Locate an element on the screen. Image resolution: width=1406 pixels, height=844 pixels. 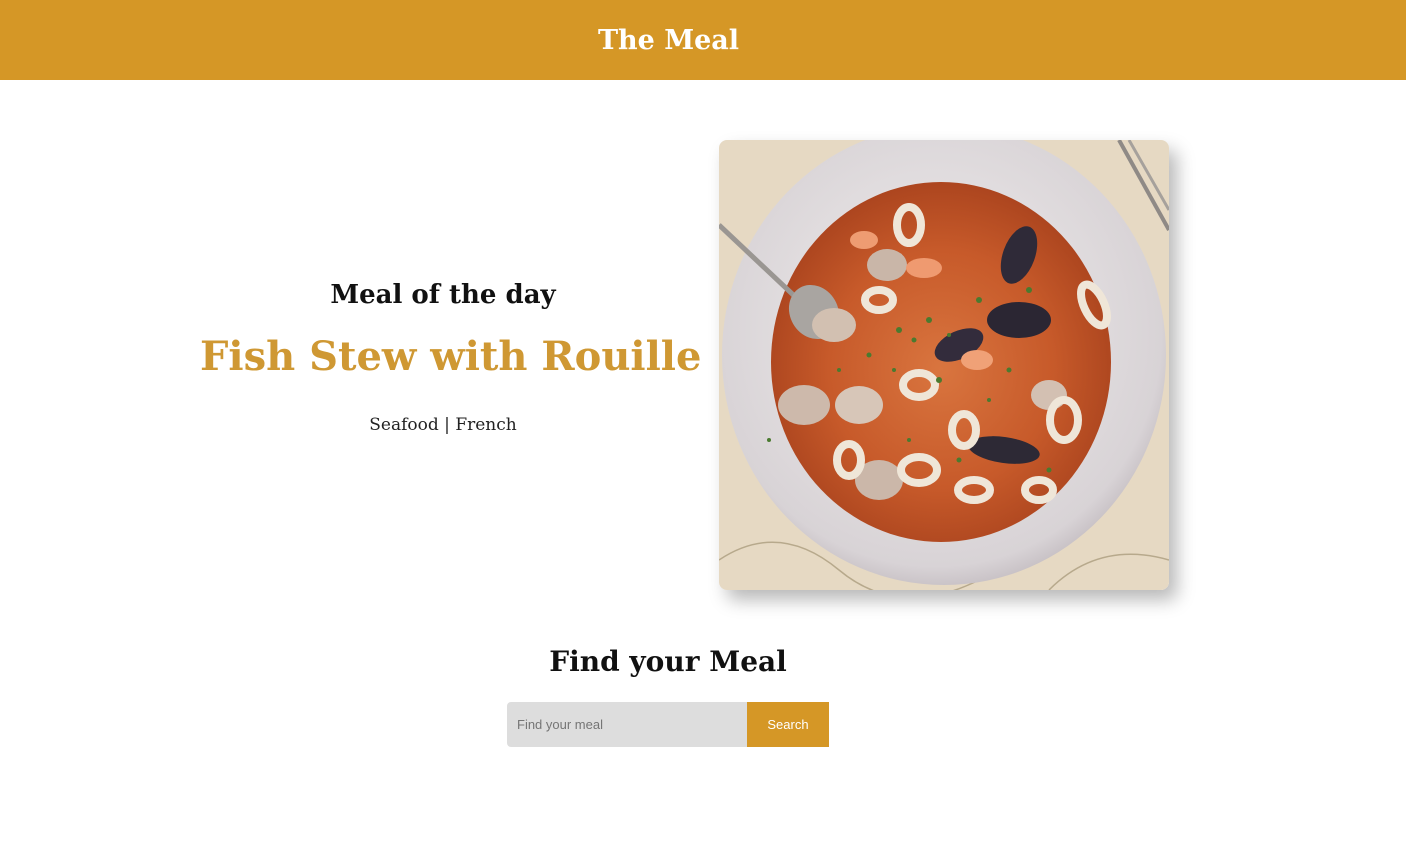
meal-search-form: Search is located at coordinates (668, 724).